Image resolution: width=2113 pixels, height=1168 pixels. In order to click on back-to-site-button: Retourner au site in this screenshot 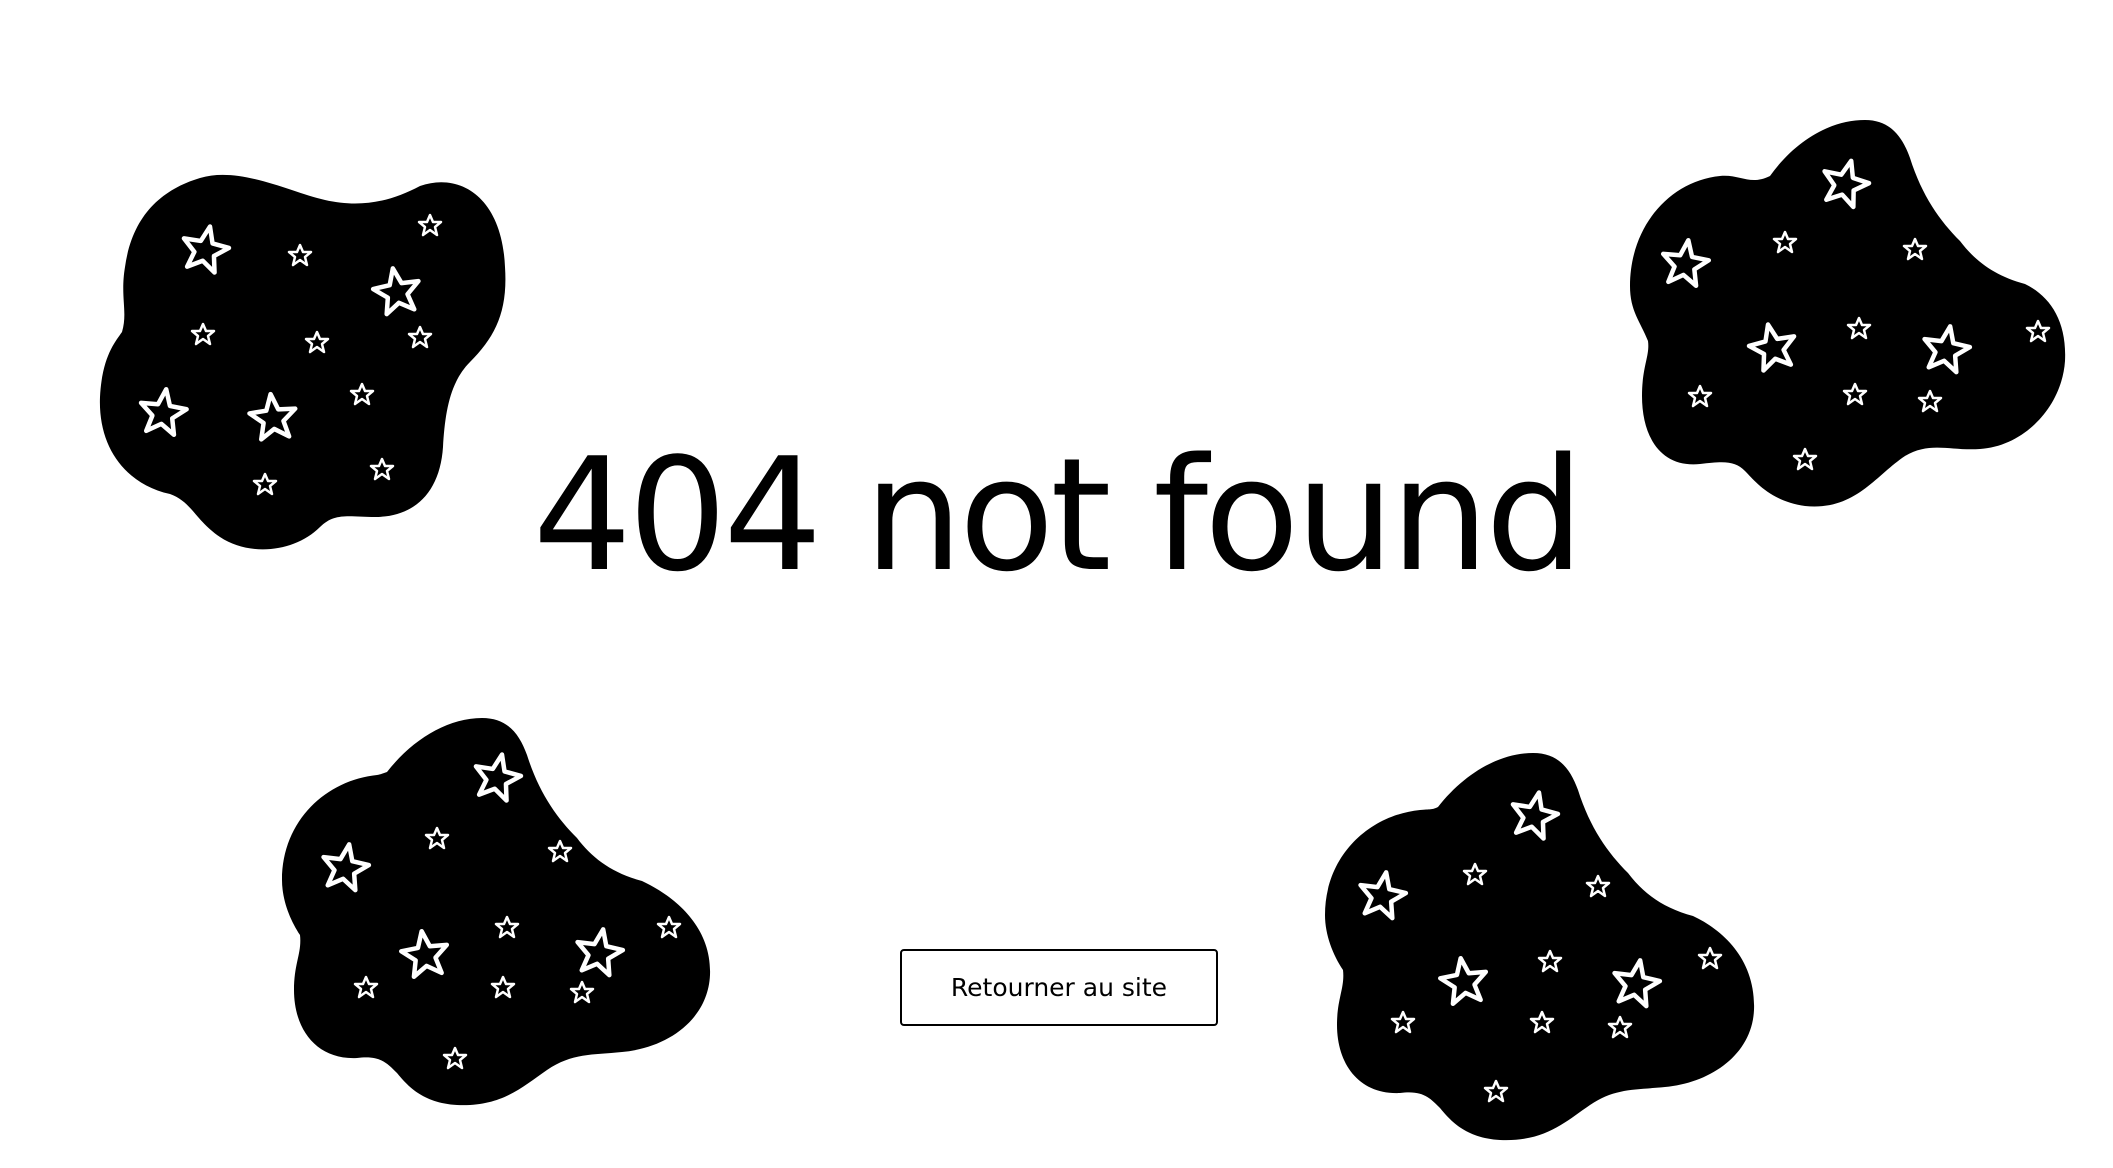, I will do `click(1059, 987)`.